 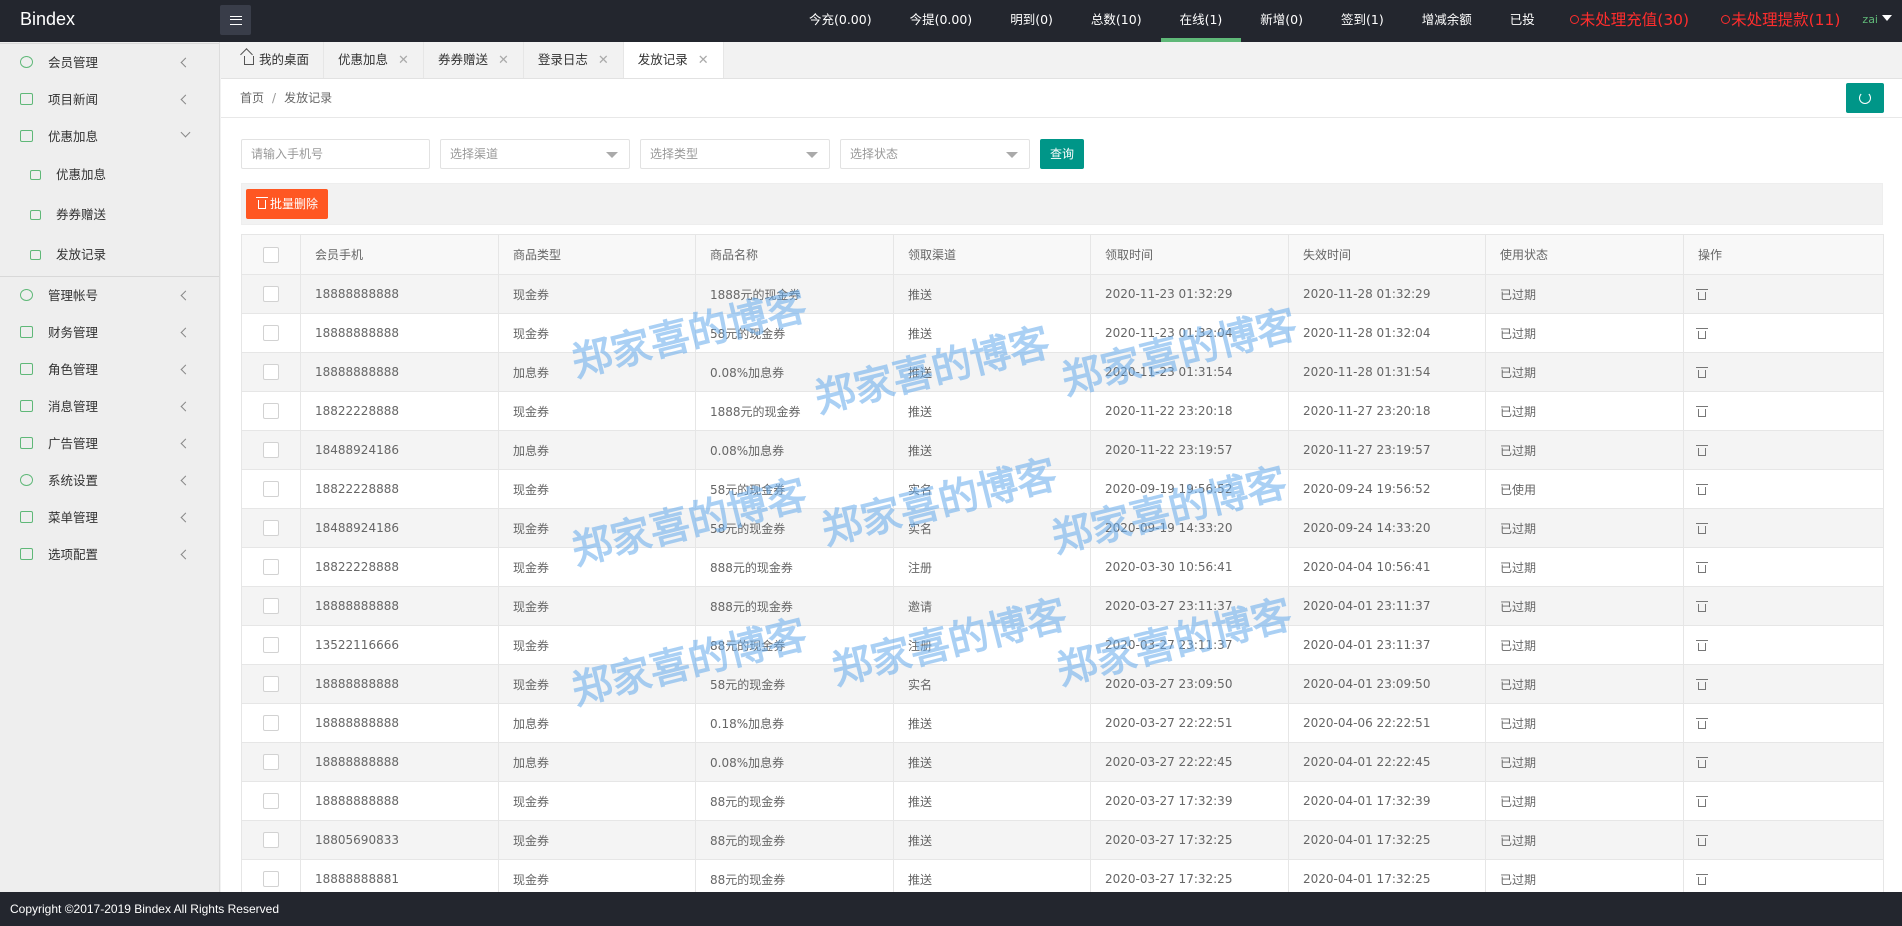 I want to click on sidebar-item: 广告管理, so click(x=109, y=443).